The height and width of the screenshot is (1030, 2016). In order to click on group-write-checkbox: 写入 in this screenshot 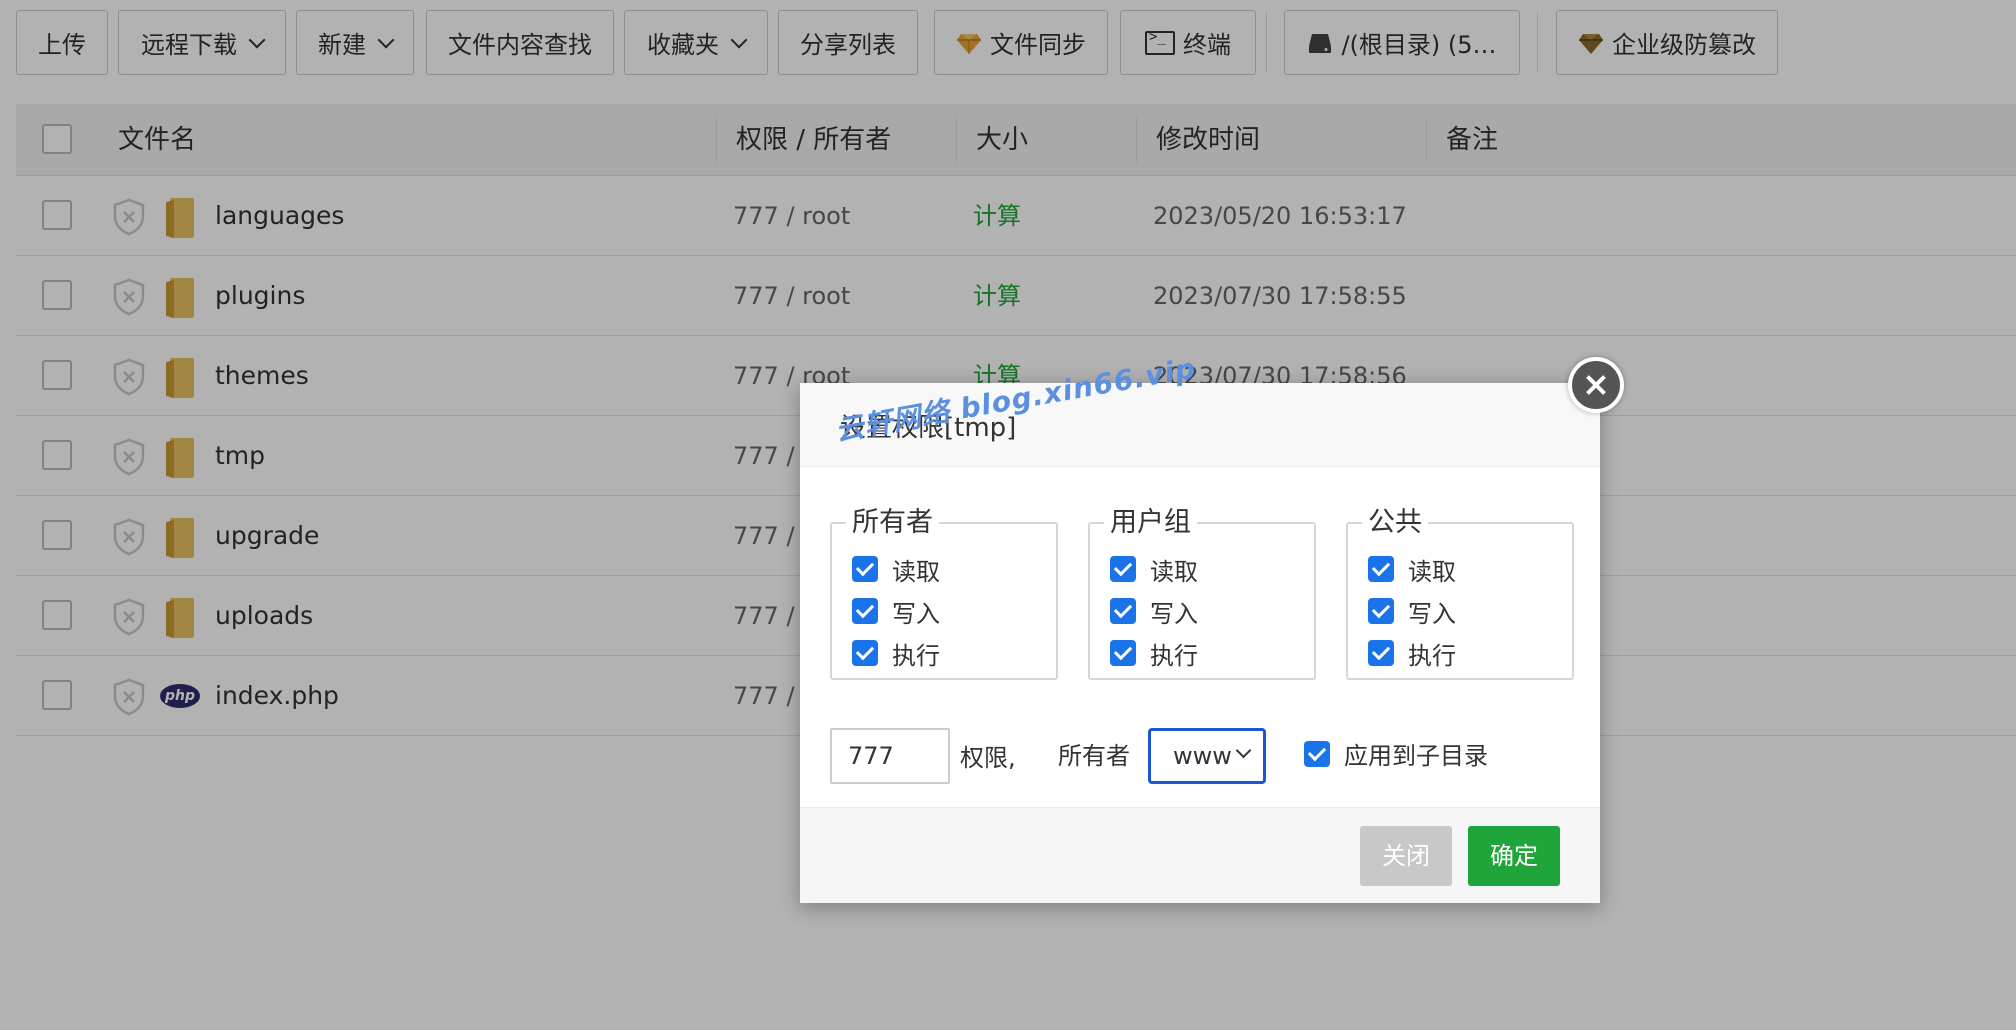, I will do `click(1154, 612)`.